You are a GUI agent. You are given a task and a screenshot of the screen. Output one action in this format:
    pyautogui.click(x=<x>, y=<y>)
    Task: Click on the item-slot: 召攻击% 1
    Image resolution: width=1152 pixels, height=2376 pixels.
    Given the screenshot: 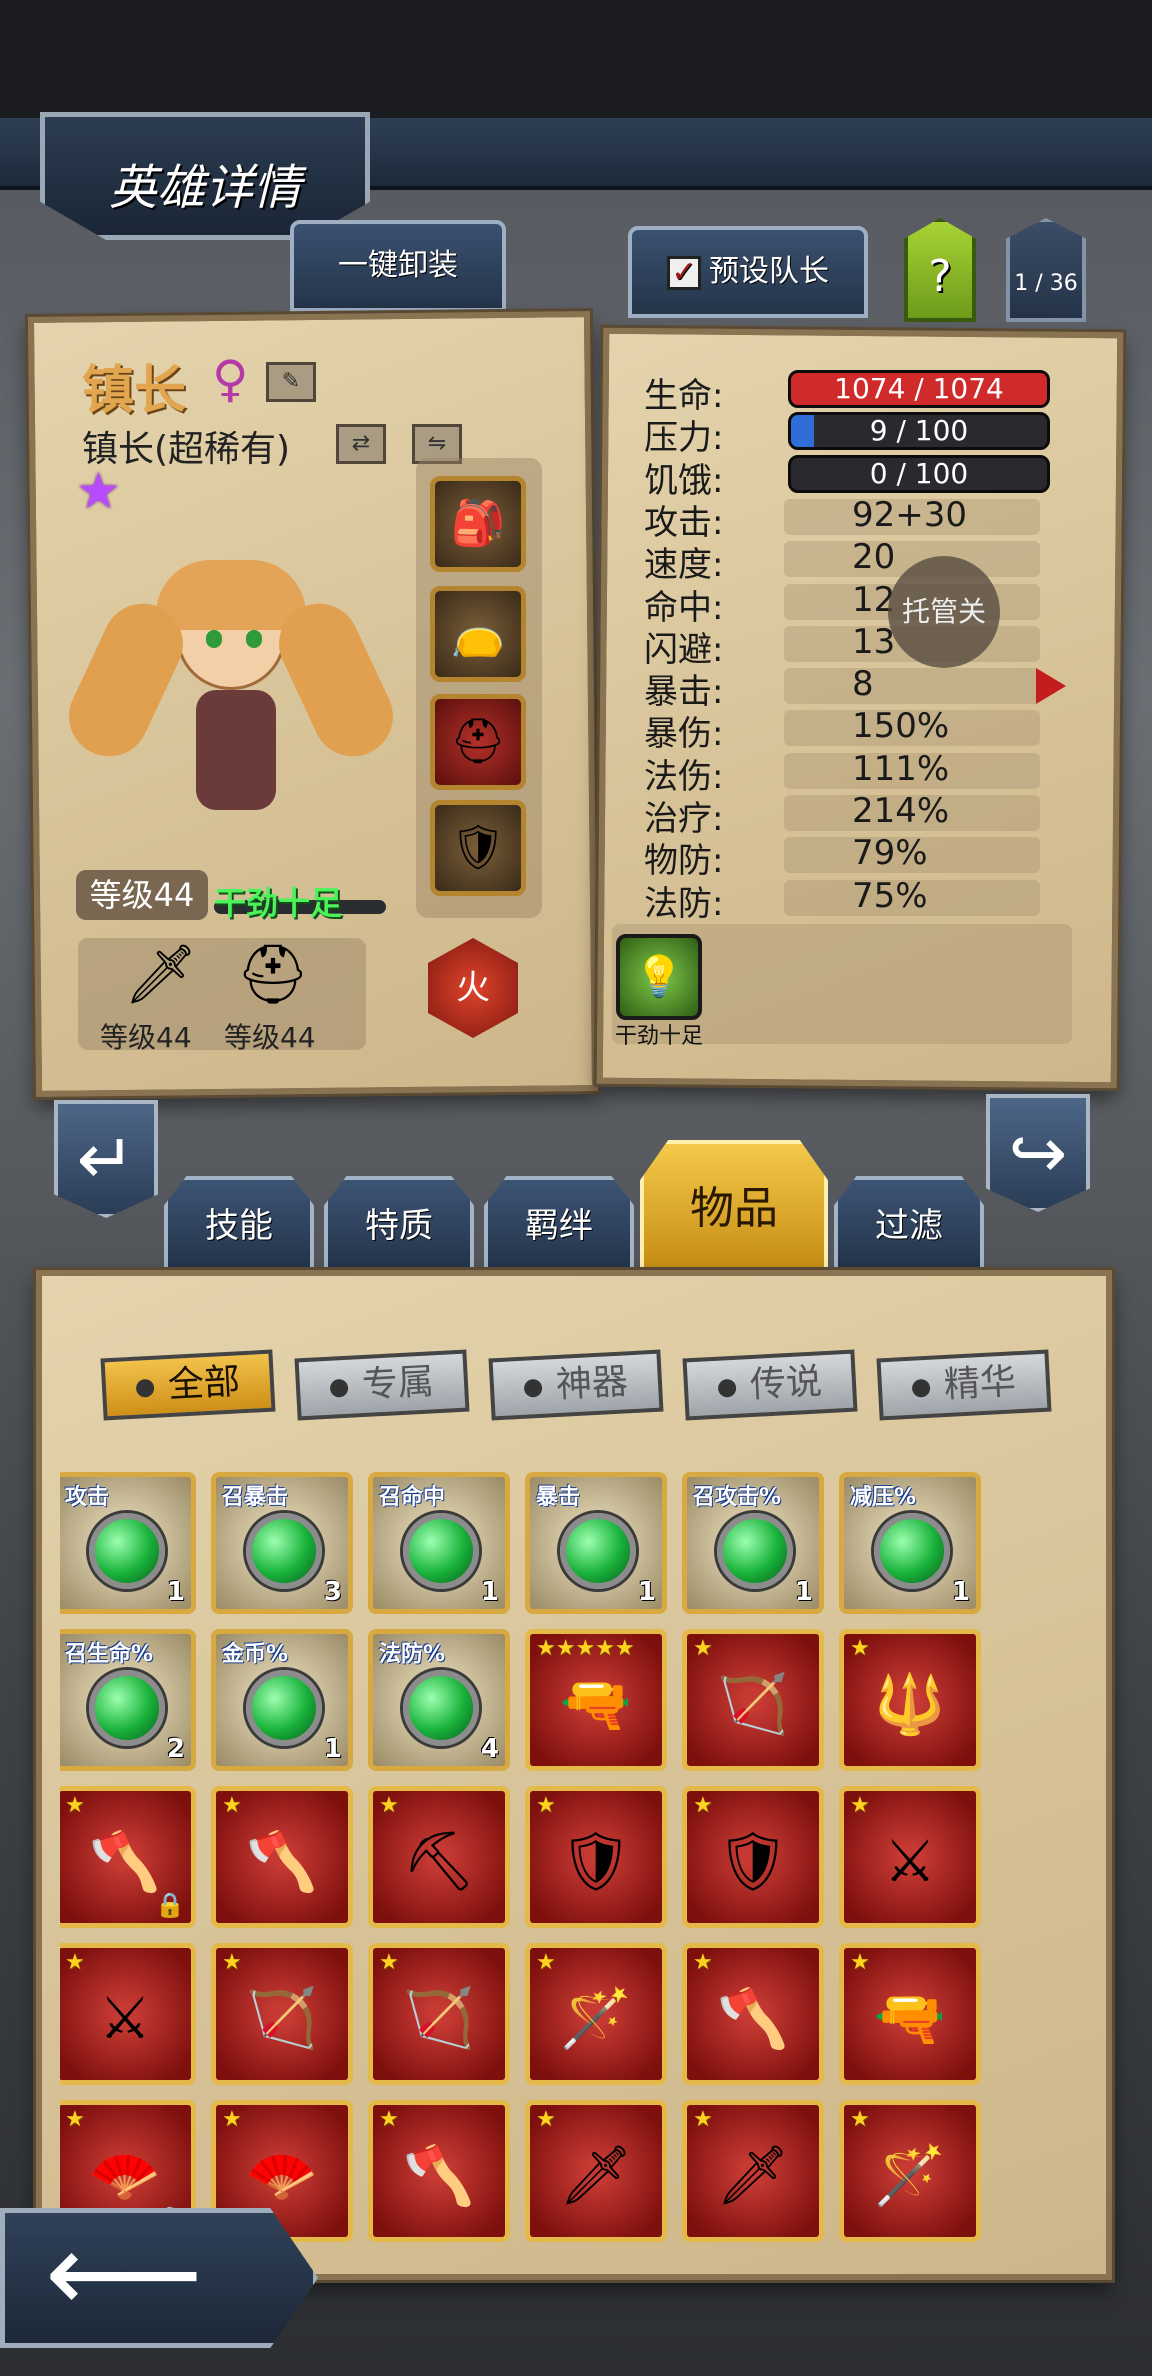 What is the action you would take?
    pyautogui.click(x=753, y=1543)
    